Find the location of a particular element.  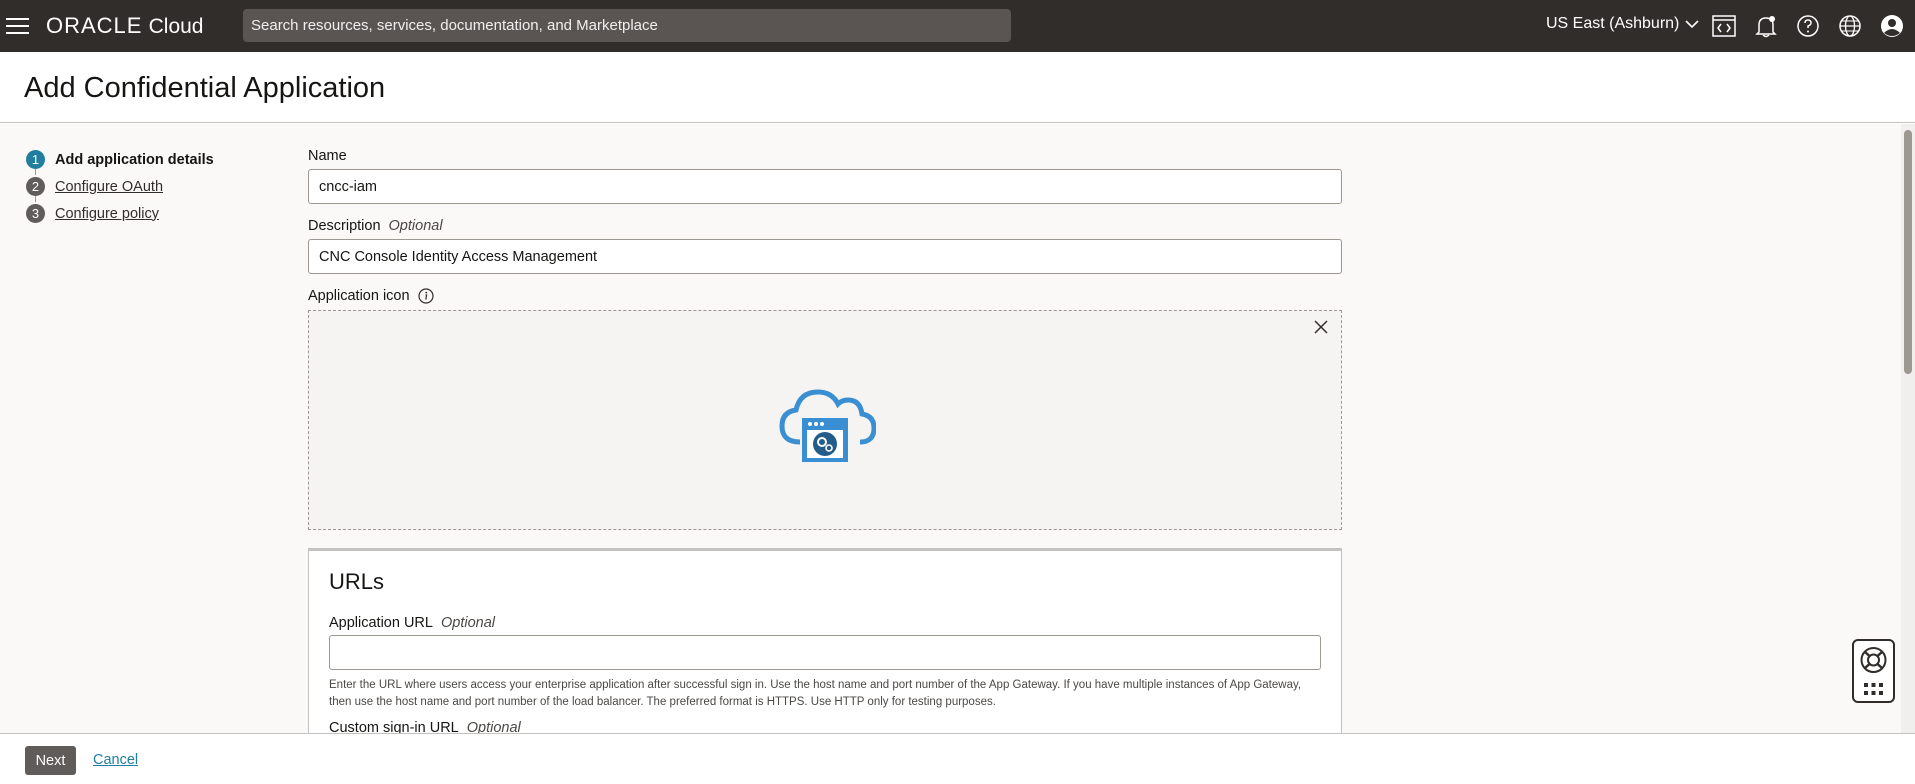

oracle-cloud-logo: ORACLE Cloud is located at coordinates (124, 26).